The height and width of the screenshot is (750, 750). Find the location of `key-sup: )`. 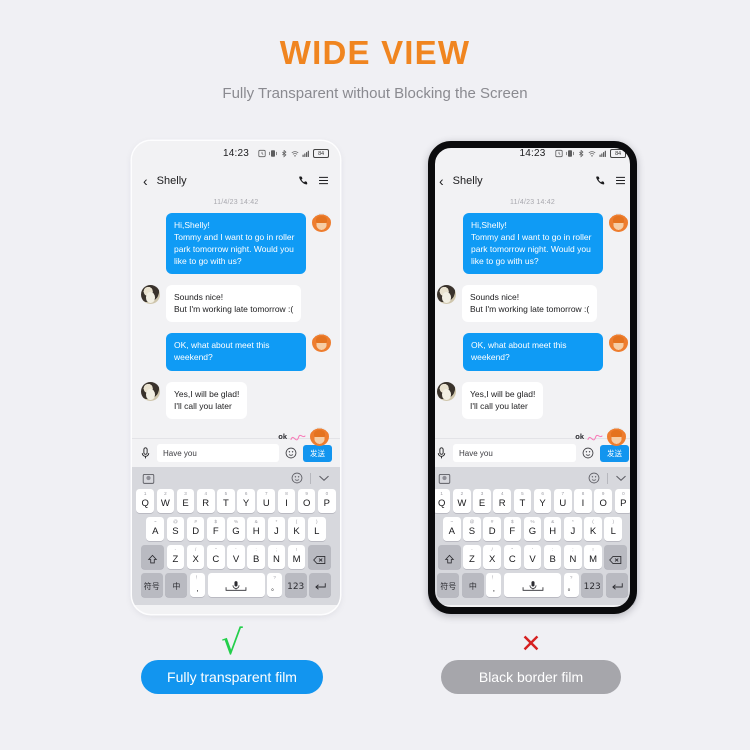

key-sup: ) is located at coordinates (613, 521).